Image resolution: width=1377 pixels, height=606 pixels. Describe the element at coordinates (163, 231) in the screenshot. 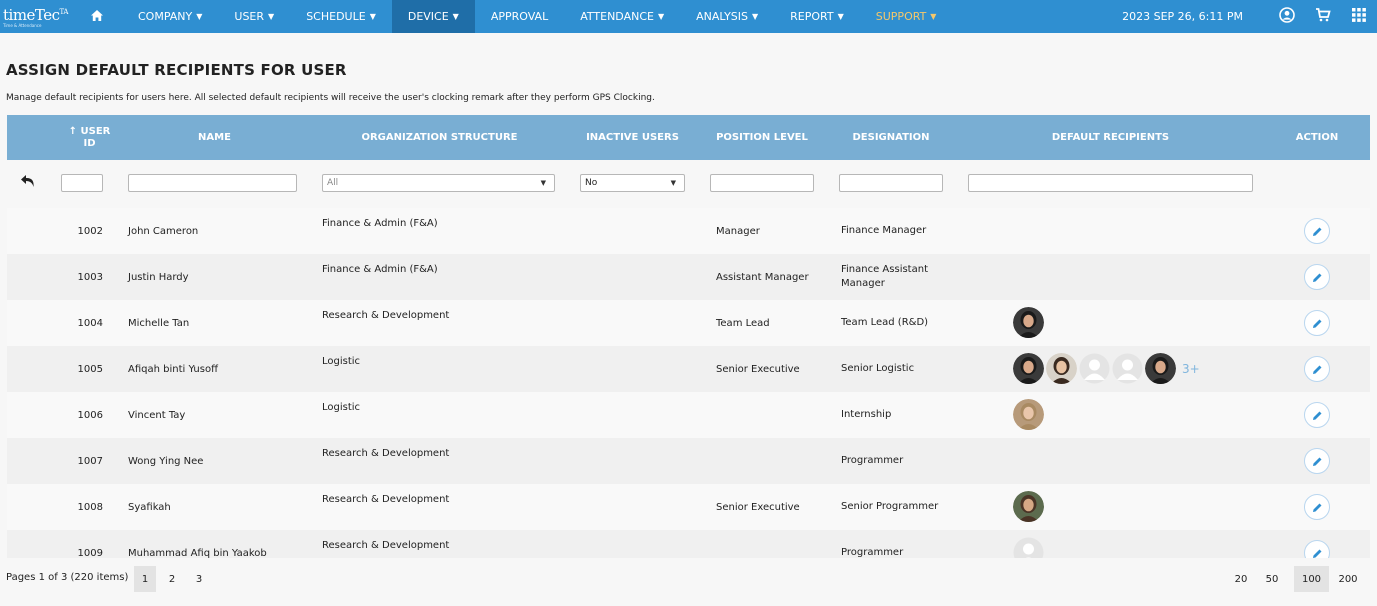

I see `cell-name: John Cameron` at that location.